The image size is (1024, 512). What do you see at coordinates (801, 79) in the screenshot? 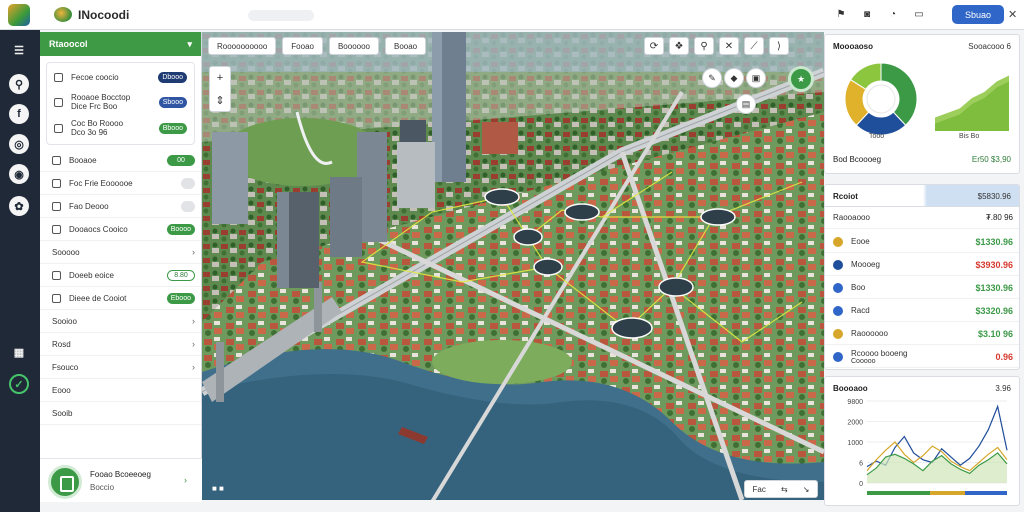
I see `favorite-icon: ★` at bounding box center [801, 79].